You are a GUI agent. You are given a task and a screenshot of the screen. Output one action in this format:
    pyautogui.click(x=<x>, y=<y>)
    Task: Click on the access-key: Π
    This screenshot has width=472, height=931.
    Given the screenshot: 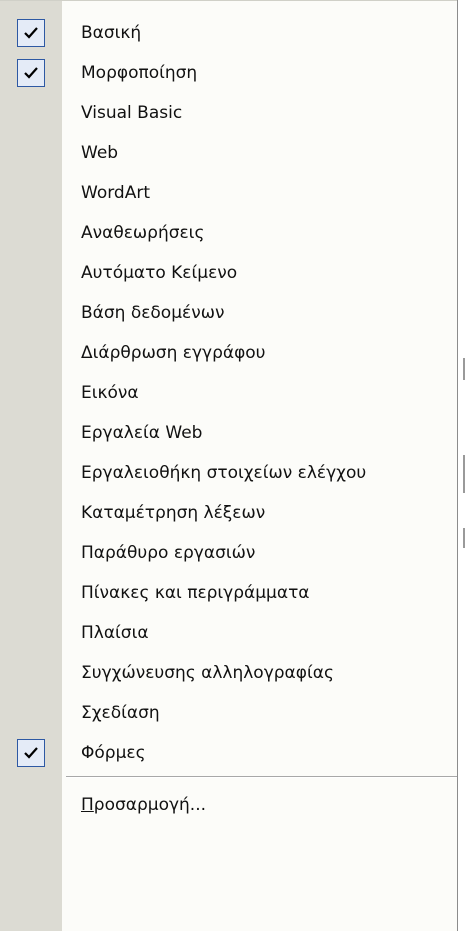 What is the action you would take?
    pyautogui.click(x=87, y=805)
    